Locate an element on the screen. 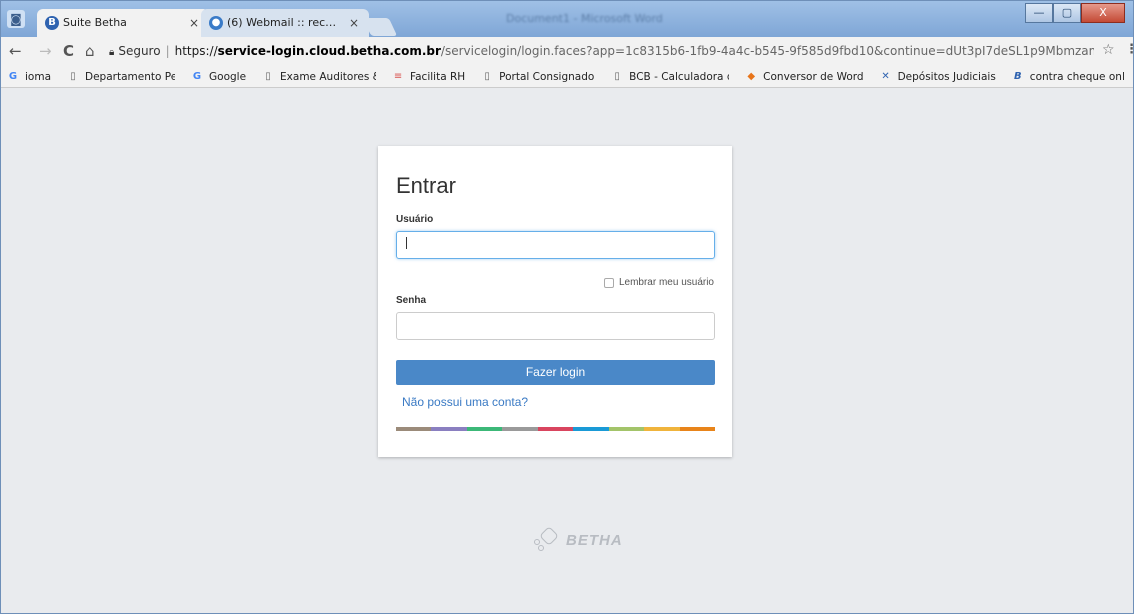  password-input is located at coordinates (555, 326).